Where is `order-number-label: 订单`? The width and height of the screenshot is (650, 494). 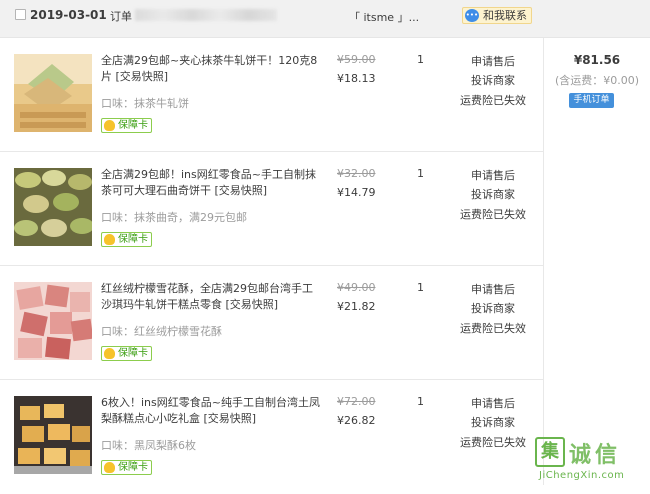
order-number-label: 订单 is located at coordinates (121, 16).